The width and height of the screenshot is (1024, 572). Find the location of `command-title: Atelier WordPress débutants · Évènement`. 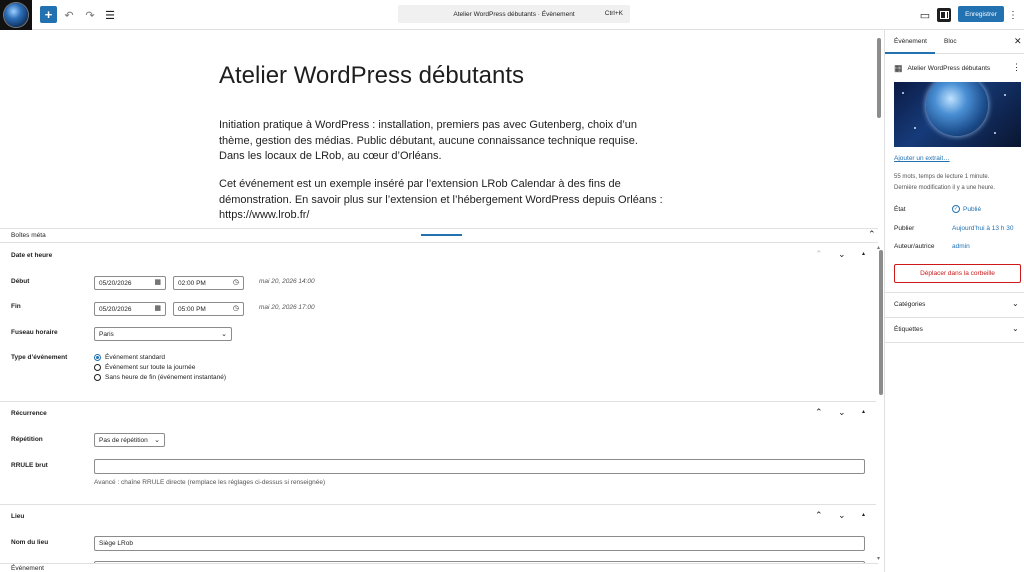

command-title: Atelier WordPress débutants · Évènement is located at coordinates (514, 14).